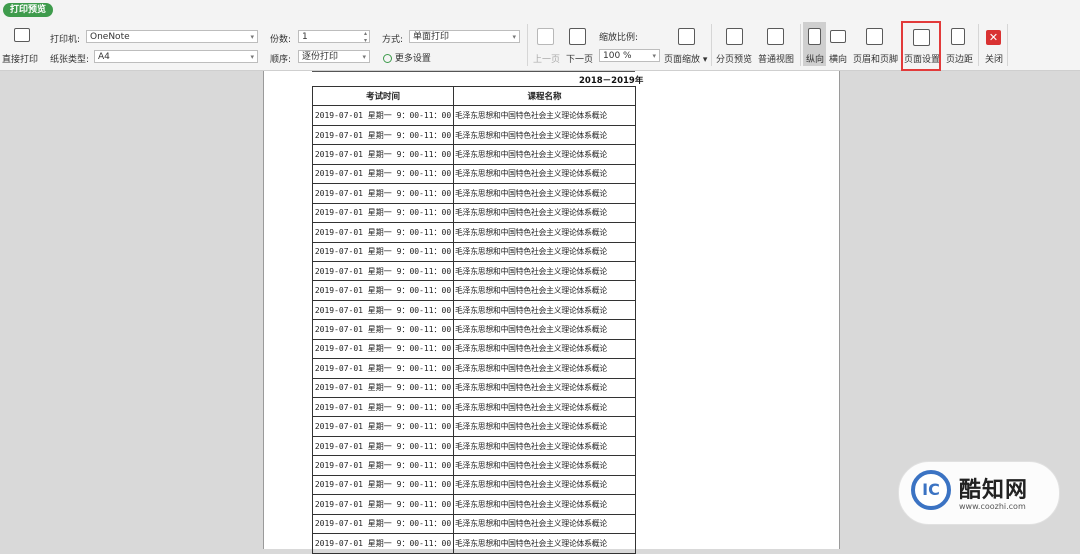  I want to click on page-zoom-button: 页面缩放 ▾, so click(685, 58).